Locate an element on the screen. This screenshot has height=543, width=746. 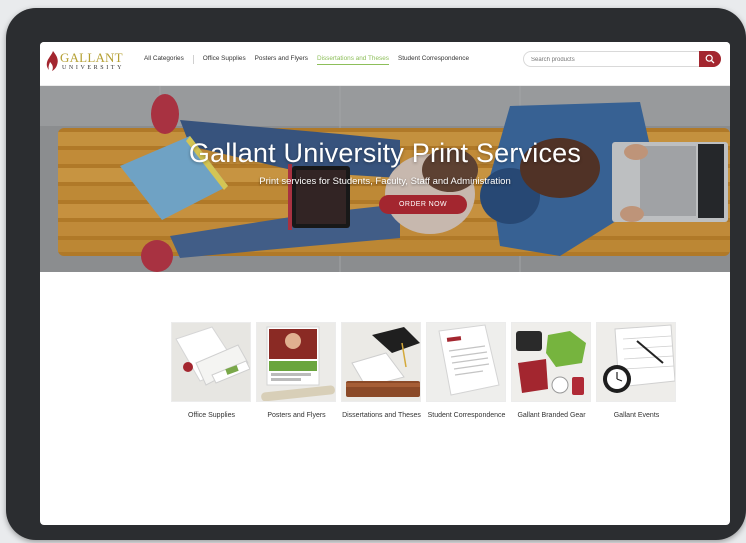
category-gallant-branded-gear: Gallant Branded Gear is located at coordinates (551, 372).